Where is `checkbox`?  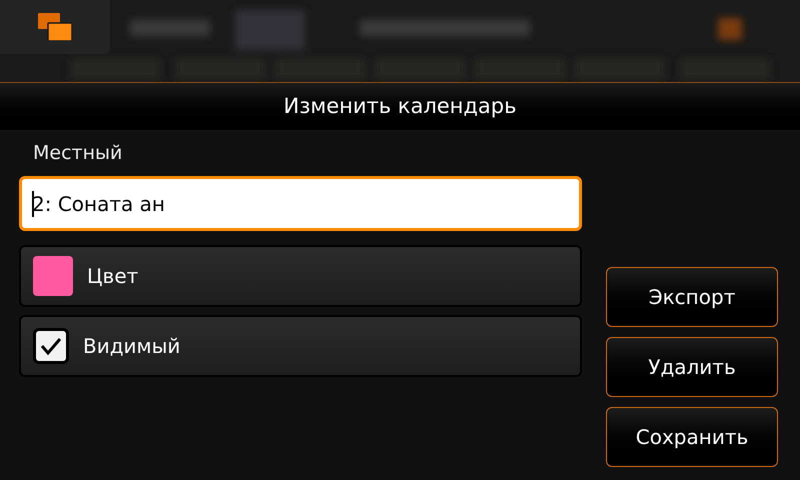
checkbox is located at coordinates (51, 346).